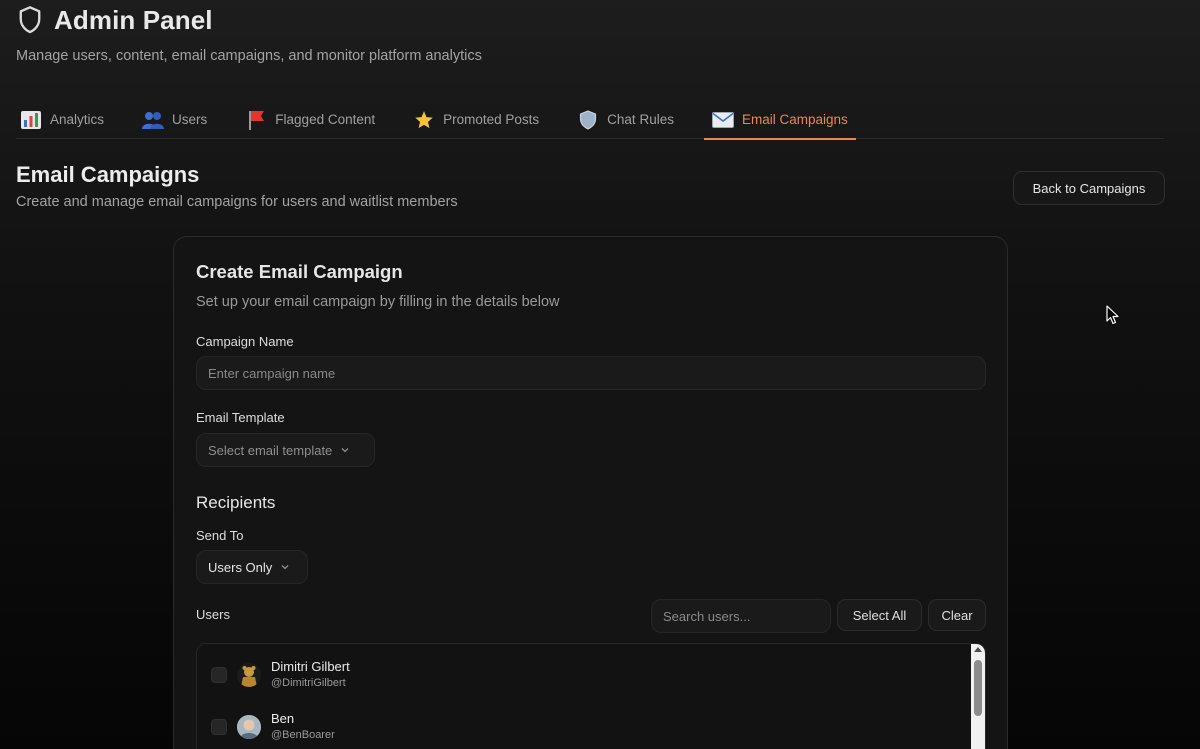 This screenshot has width=1200, height=749. Describe the element at coordinates (299, 271) in the screenshot. I see `card-title: Create Email Campaign` at that location.